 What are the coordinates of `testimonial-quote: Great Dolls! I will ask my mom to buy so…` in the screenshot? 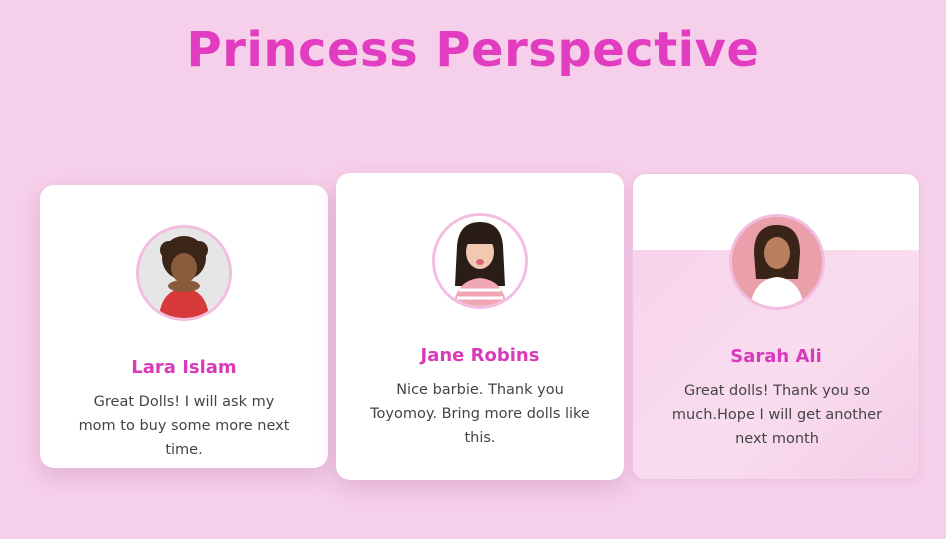 It's located at (184, 426).